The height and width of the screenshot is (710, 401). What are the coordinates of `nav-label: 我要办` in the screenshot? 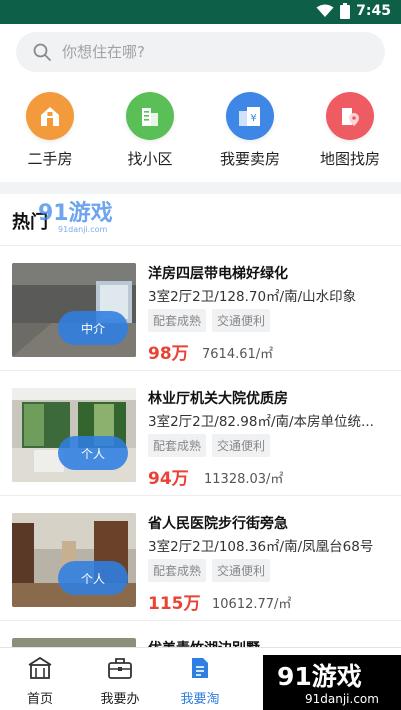 It's located at (120, 699).